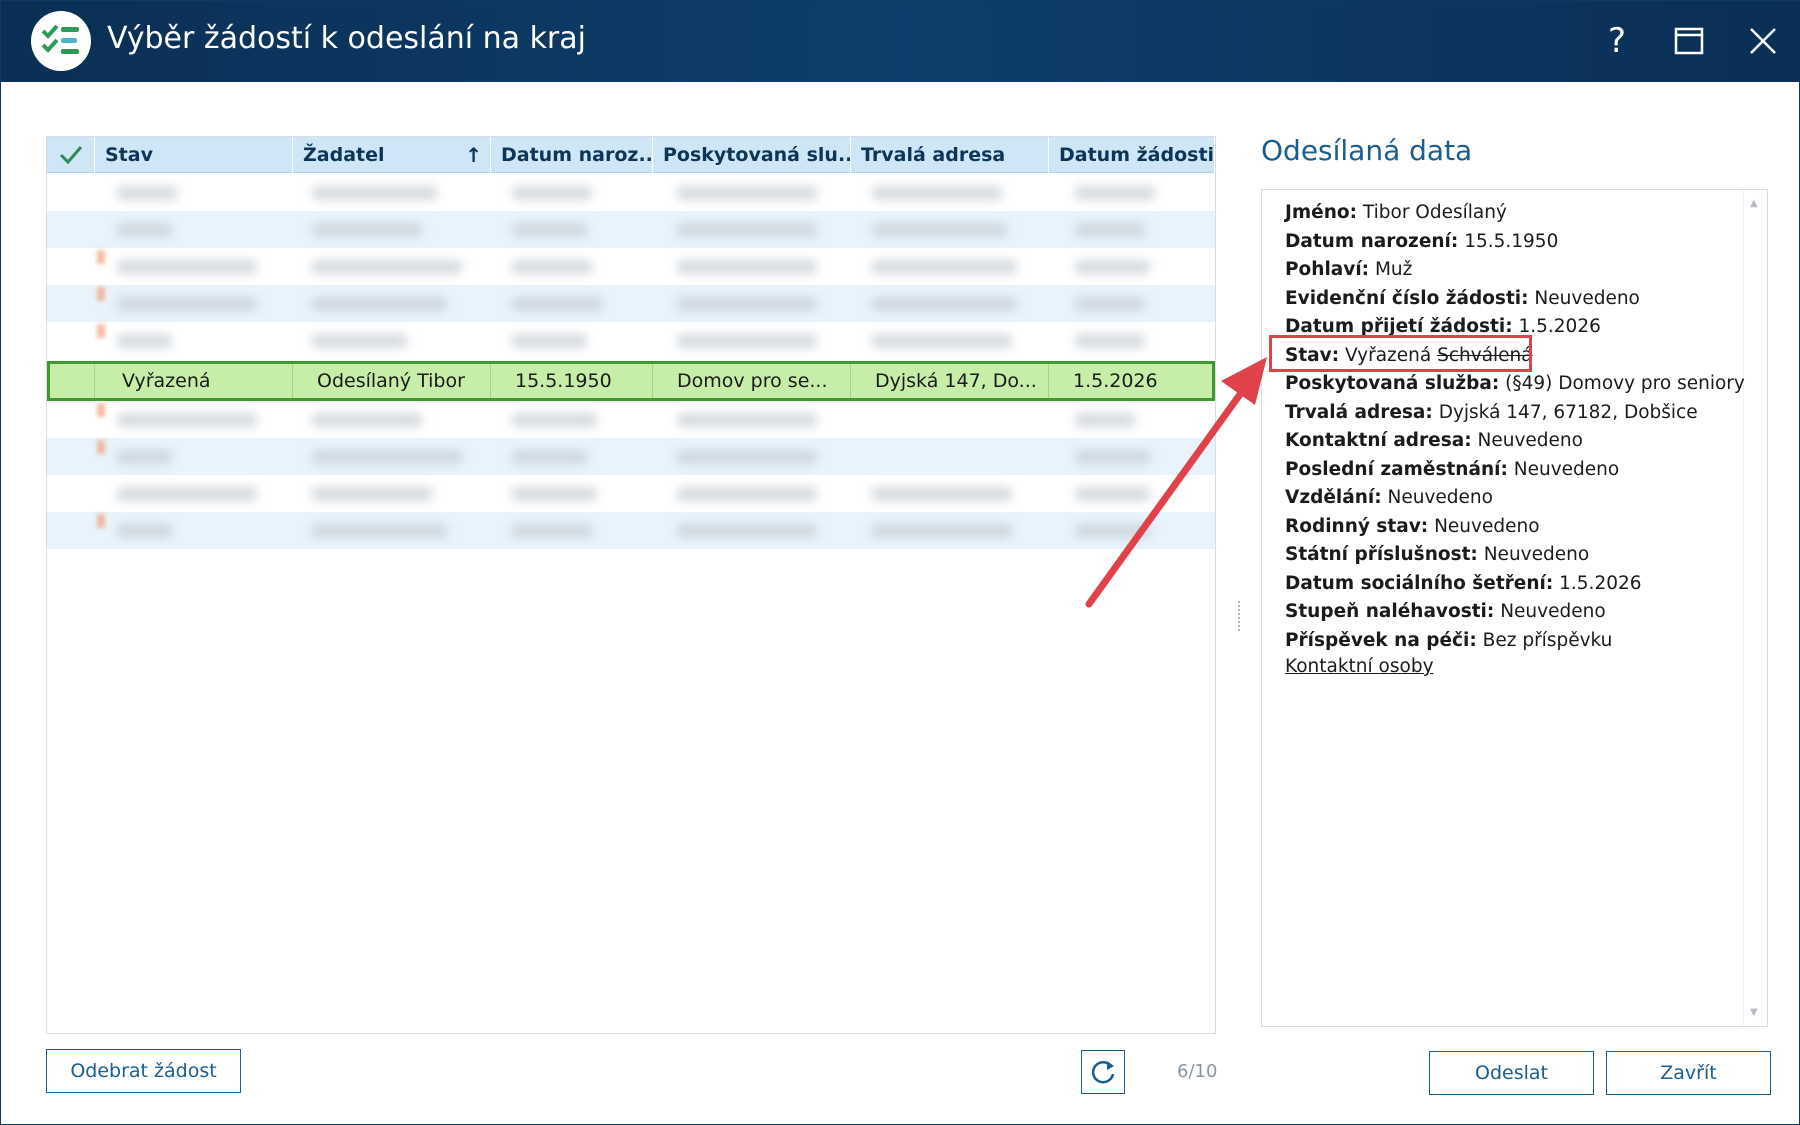 The height and width of the screenshot is (1125, 1800). Describe the element at coordinates (1511, 1073) in the screenshot. I see `send-button: Odeslat` at that location.